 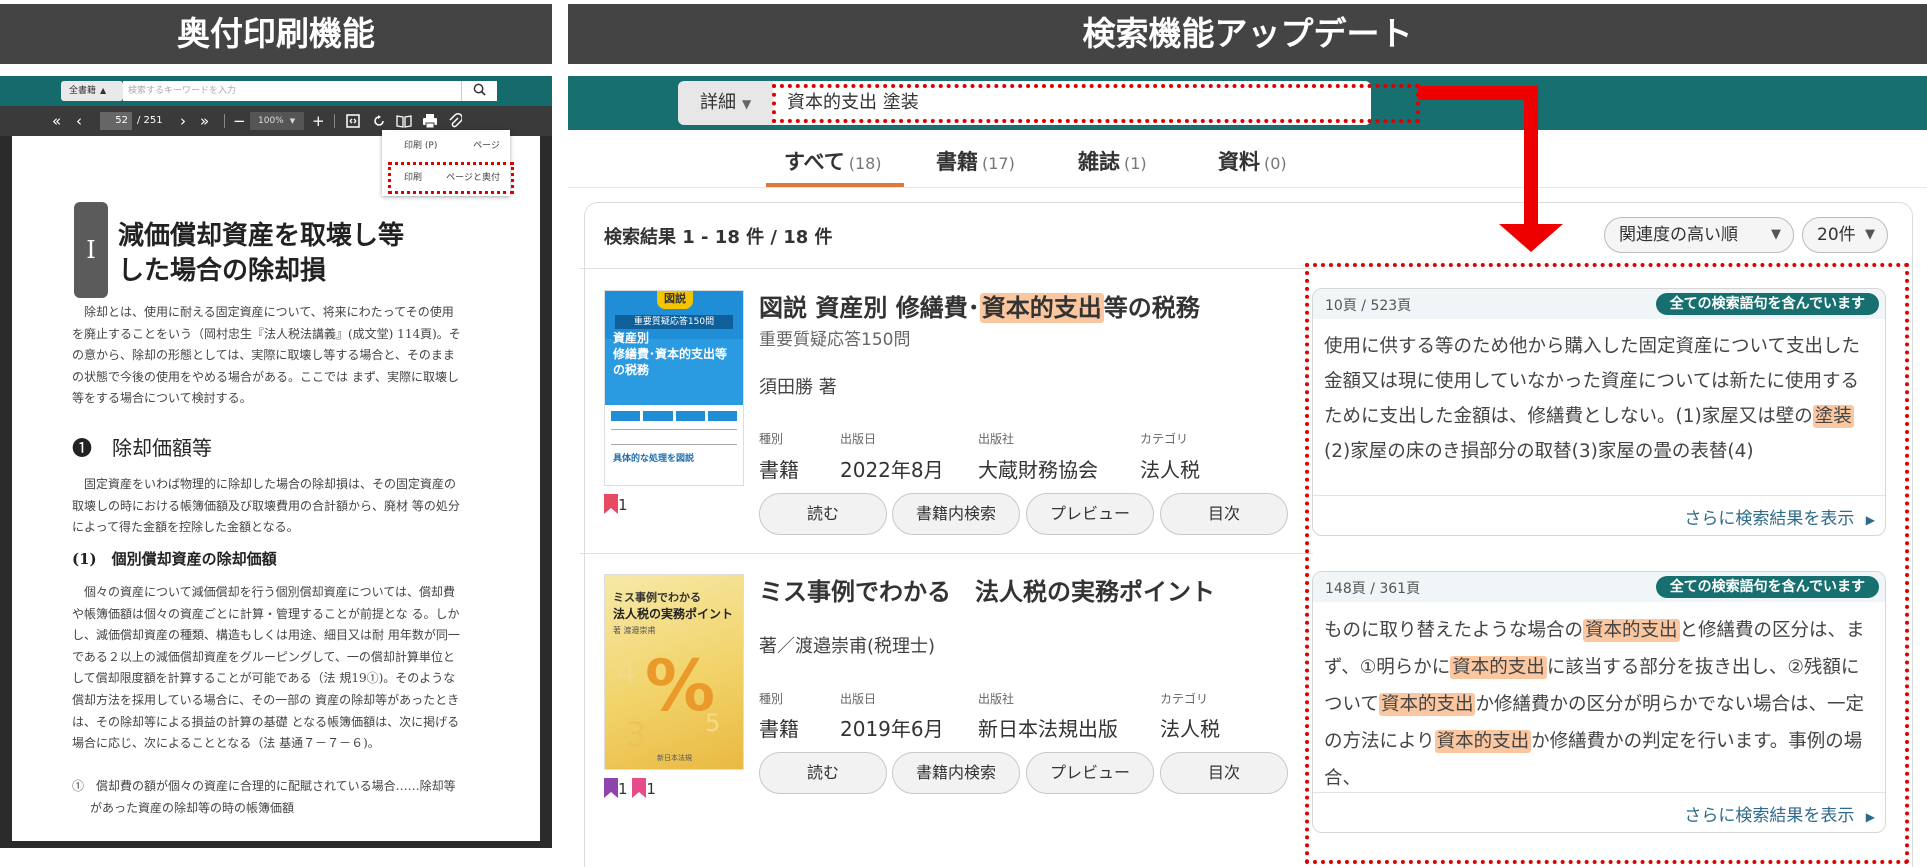 I want to click on last-page-button: », so click(x=204, y=121).